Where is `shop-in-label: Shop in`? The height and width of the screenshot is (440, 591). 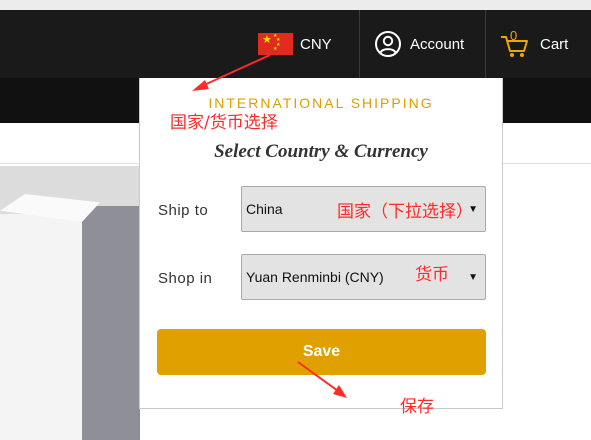 shop-in-label: Shop in is located at coordinates (185, 278).